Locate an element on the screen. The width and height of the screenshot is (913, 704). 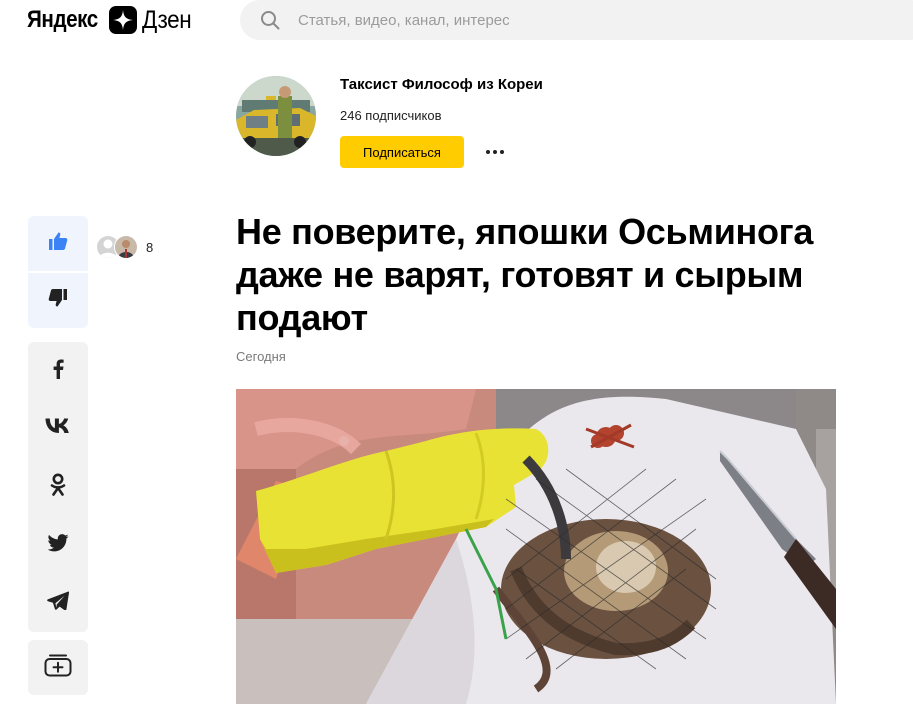
share-telegram-button is located at coordinates (58, 603).